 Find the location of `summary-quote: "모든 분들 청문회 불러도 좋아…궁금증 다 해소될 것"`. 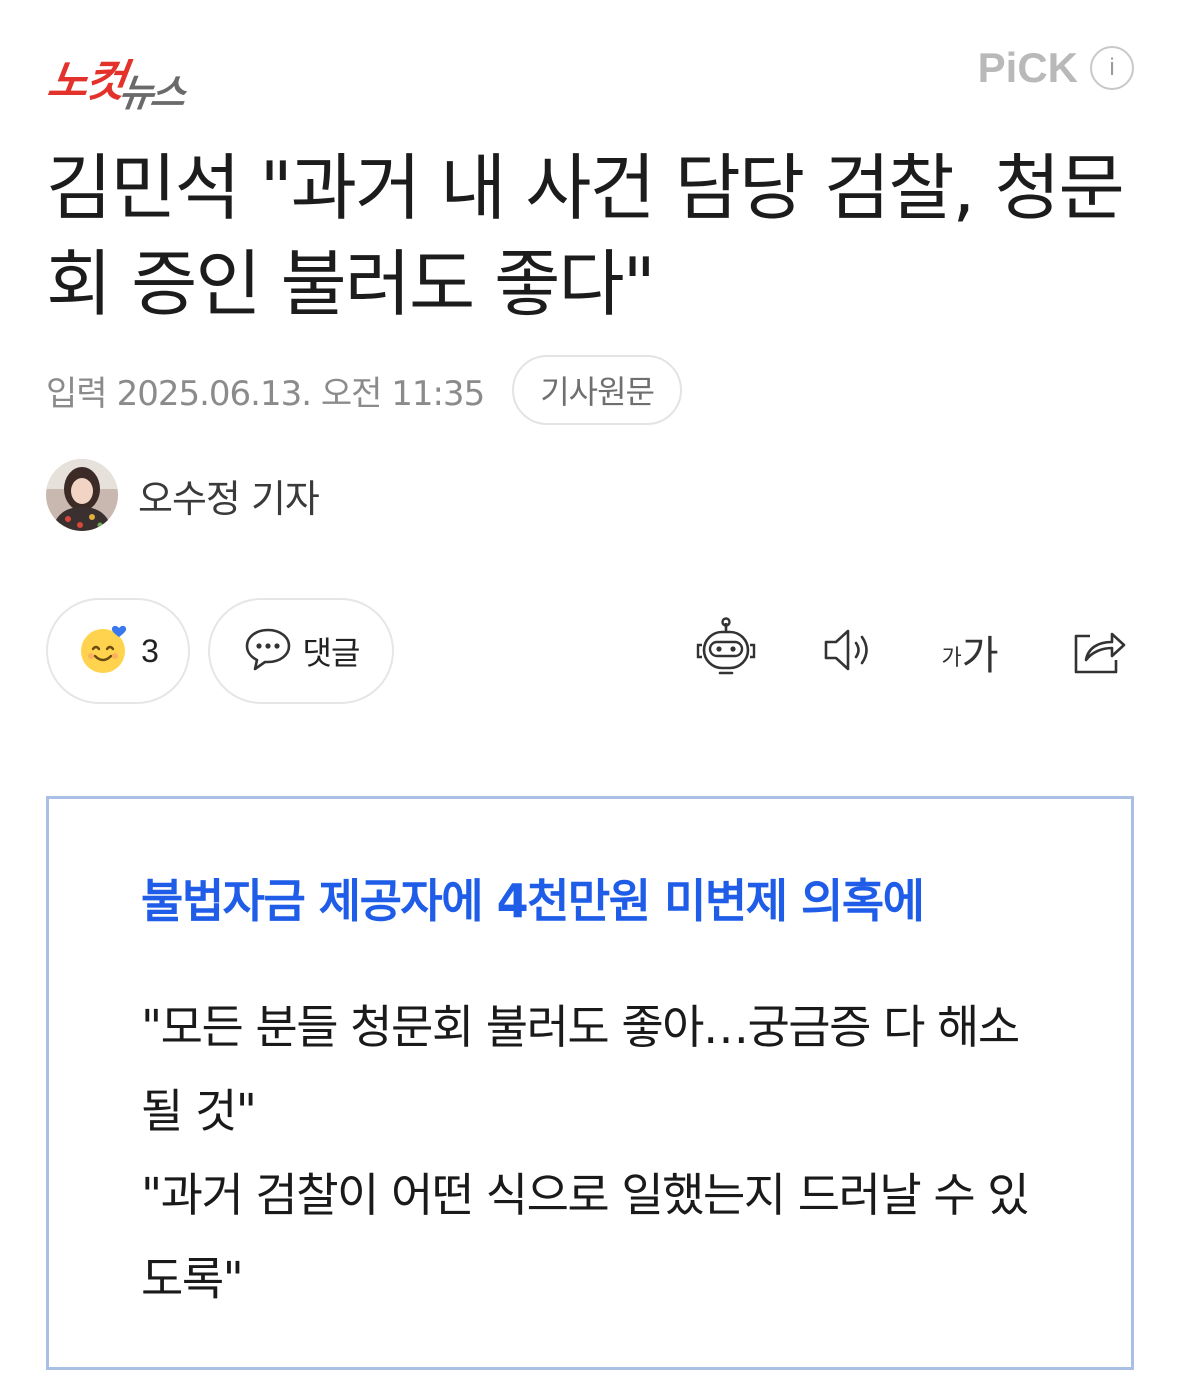

summary-quote: "모든 분들 청문회 불러도 좋아…궁금증 다 해소될 것" is located at coordinates (580, 1069).